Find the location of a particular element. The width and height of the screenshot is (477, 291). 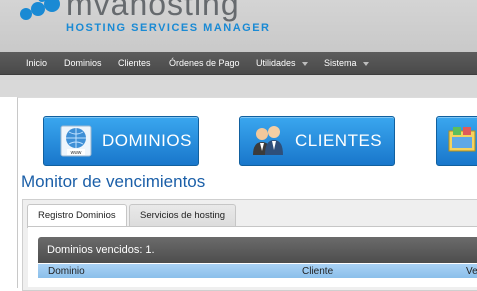

expired-domains-banner: Dominios vencidos: 1. is located at coordinates (257, 250).